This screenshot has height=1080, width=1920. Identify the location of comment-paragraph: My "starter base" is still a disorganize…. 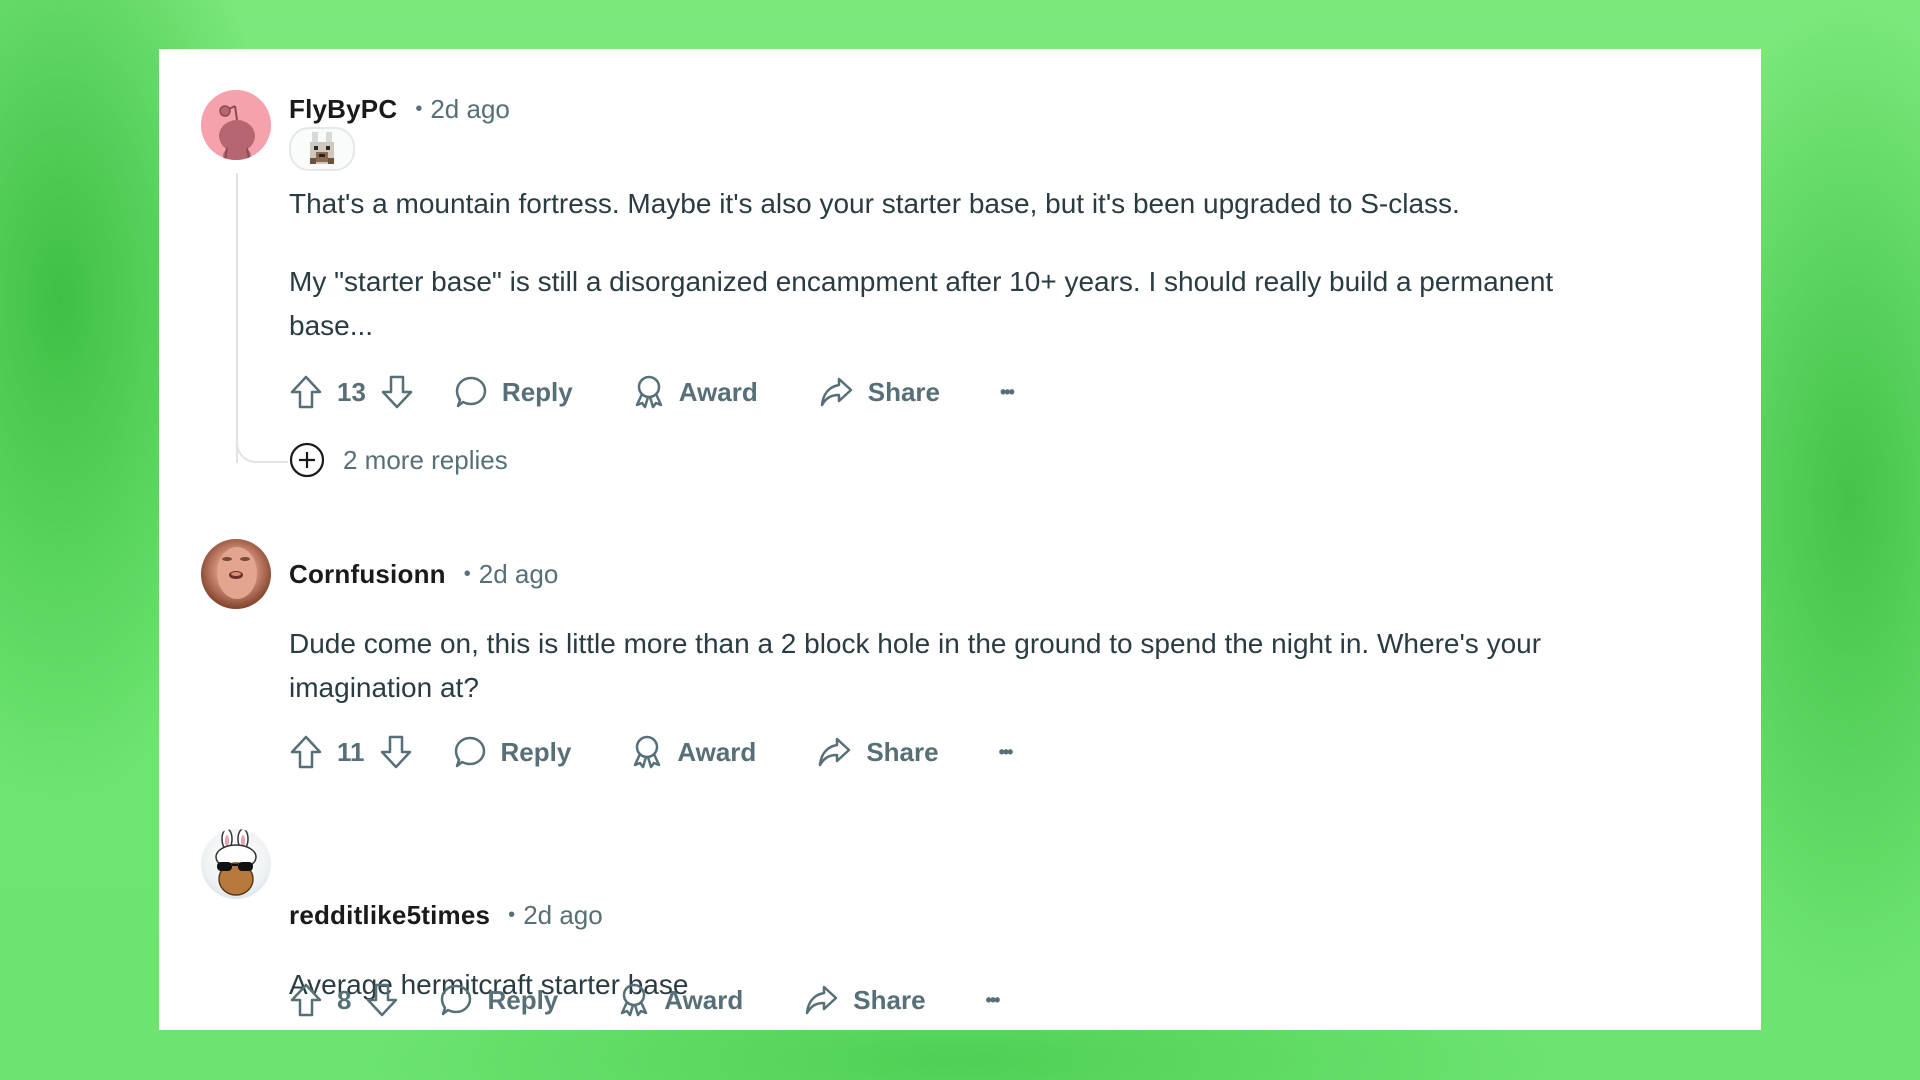
(921, 303).